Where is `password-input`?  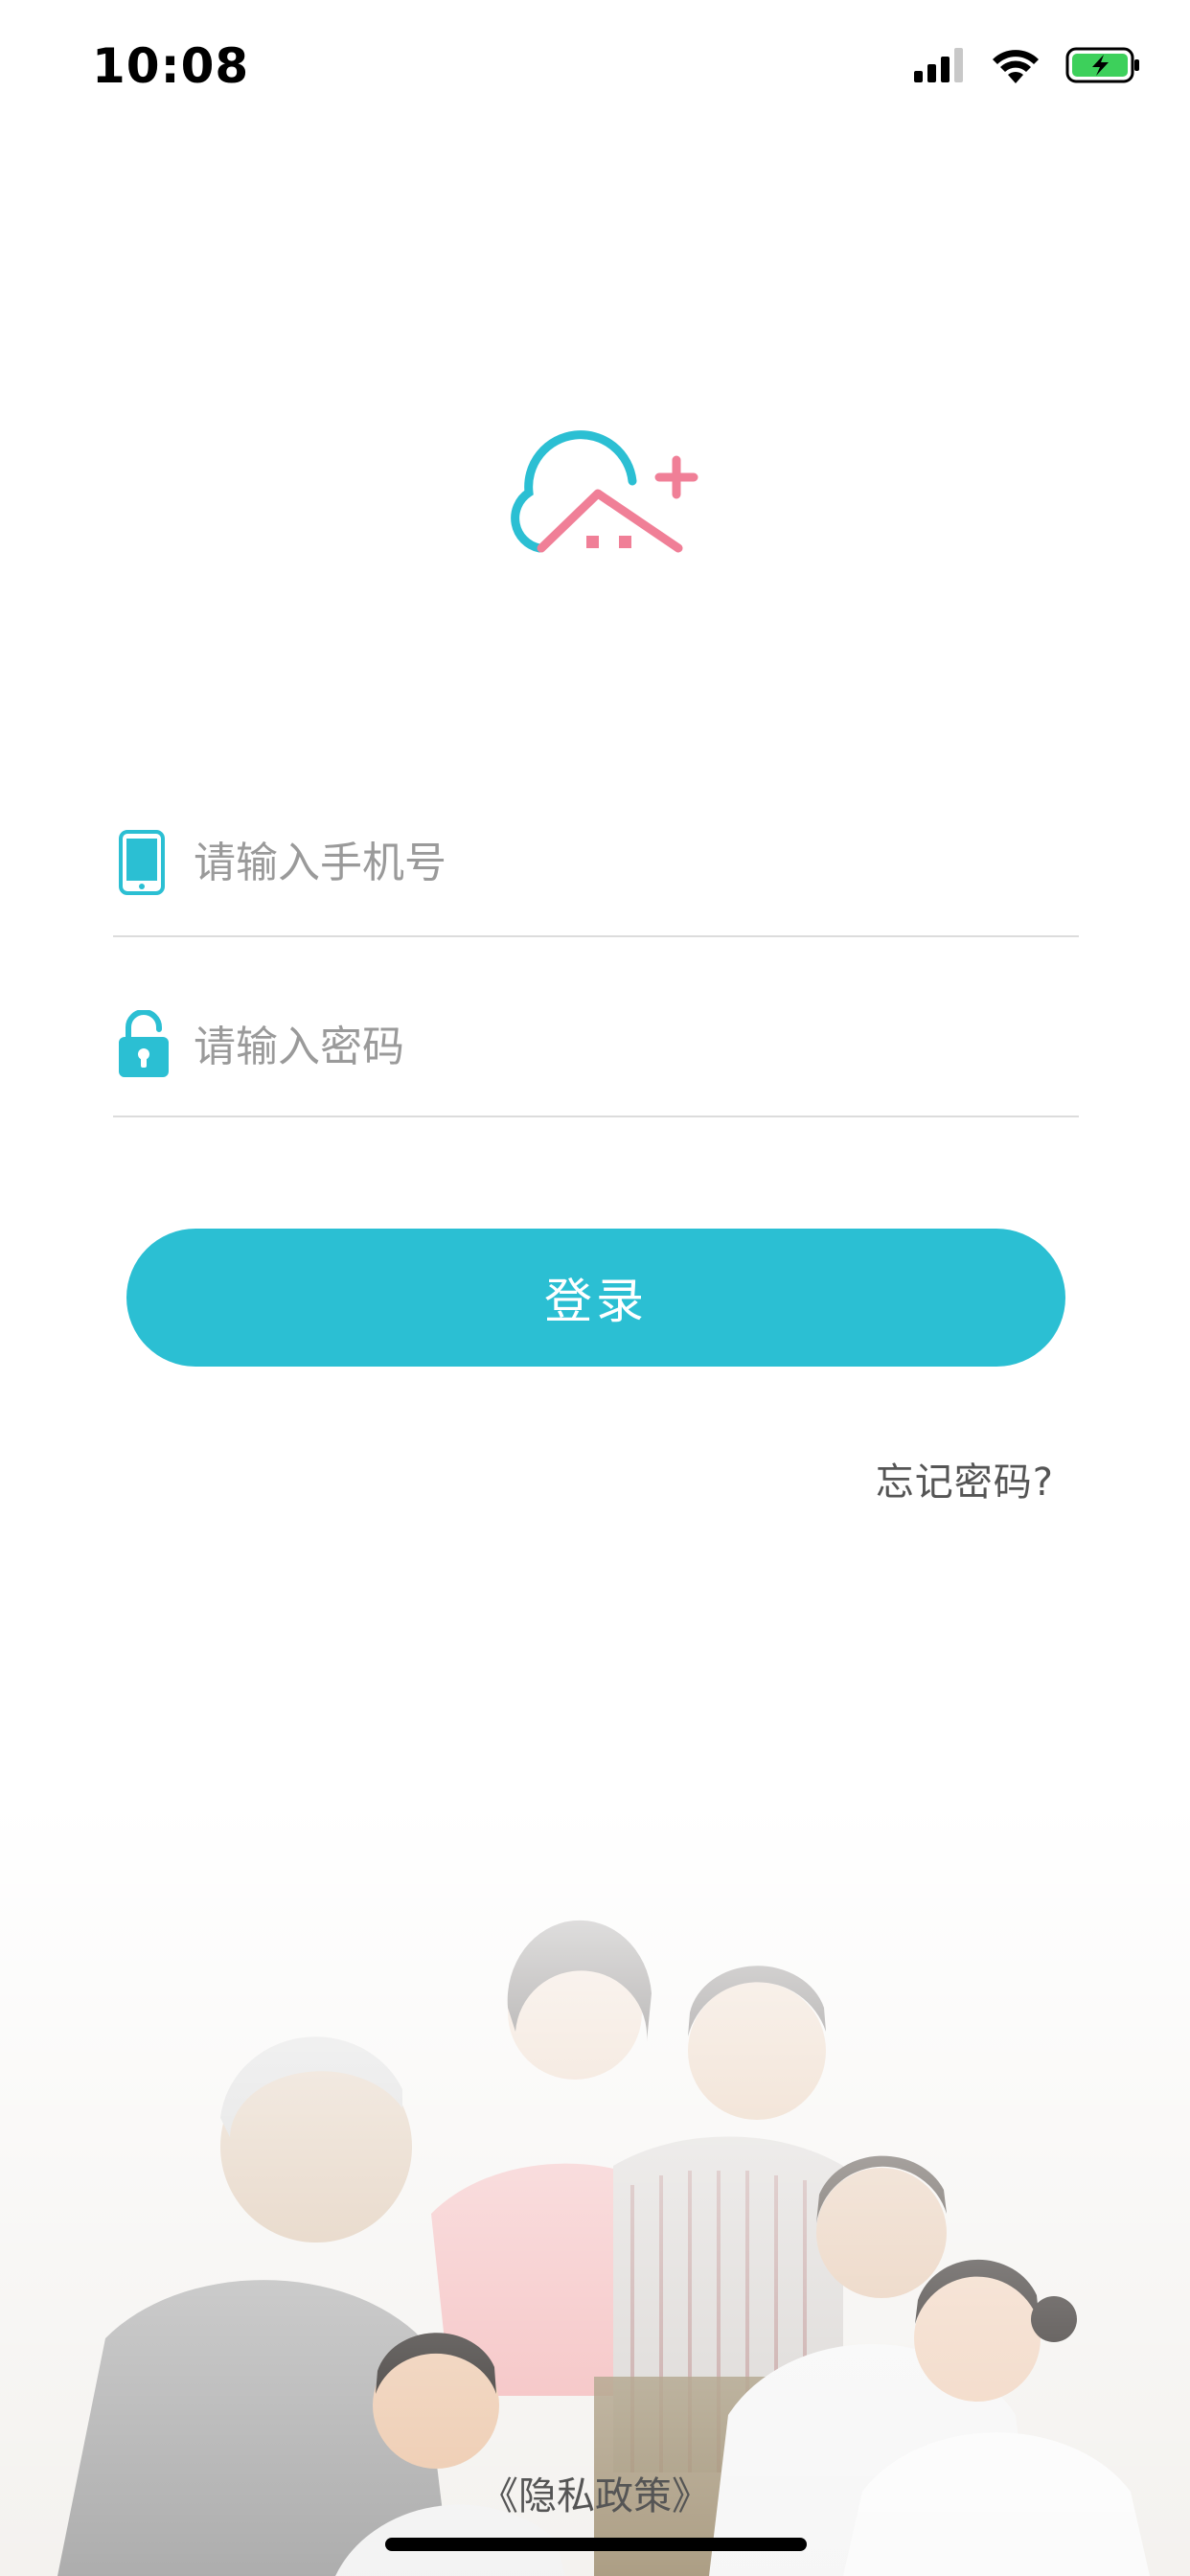
password-input is located at coordinates (625, 1046).